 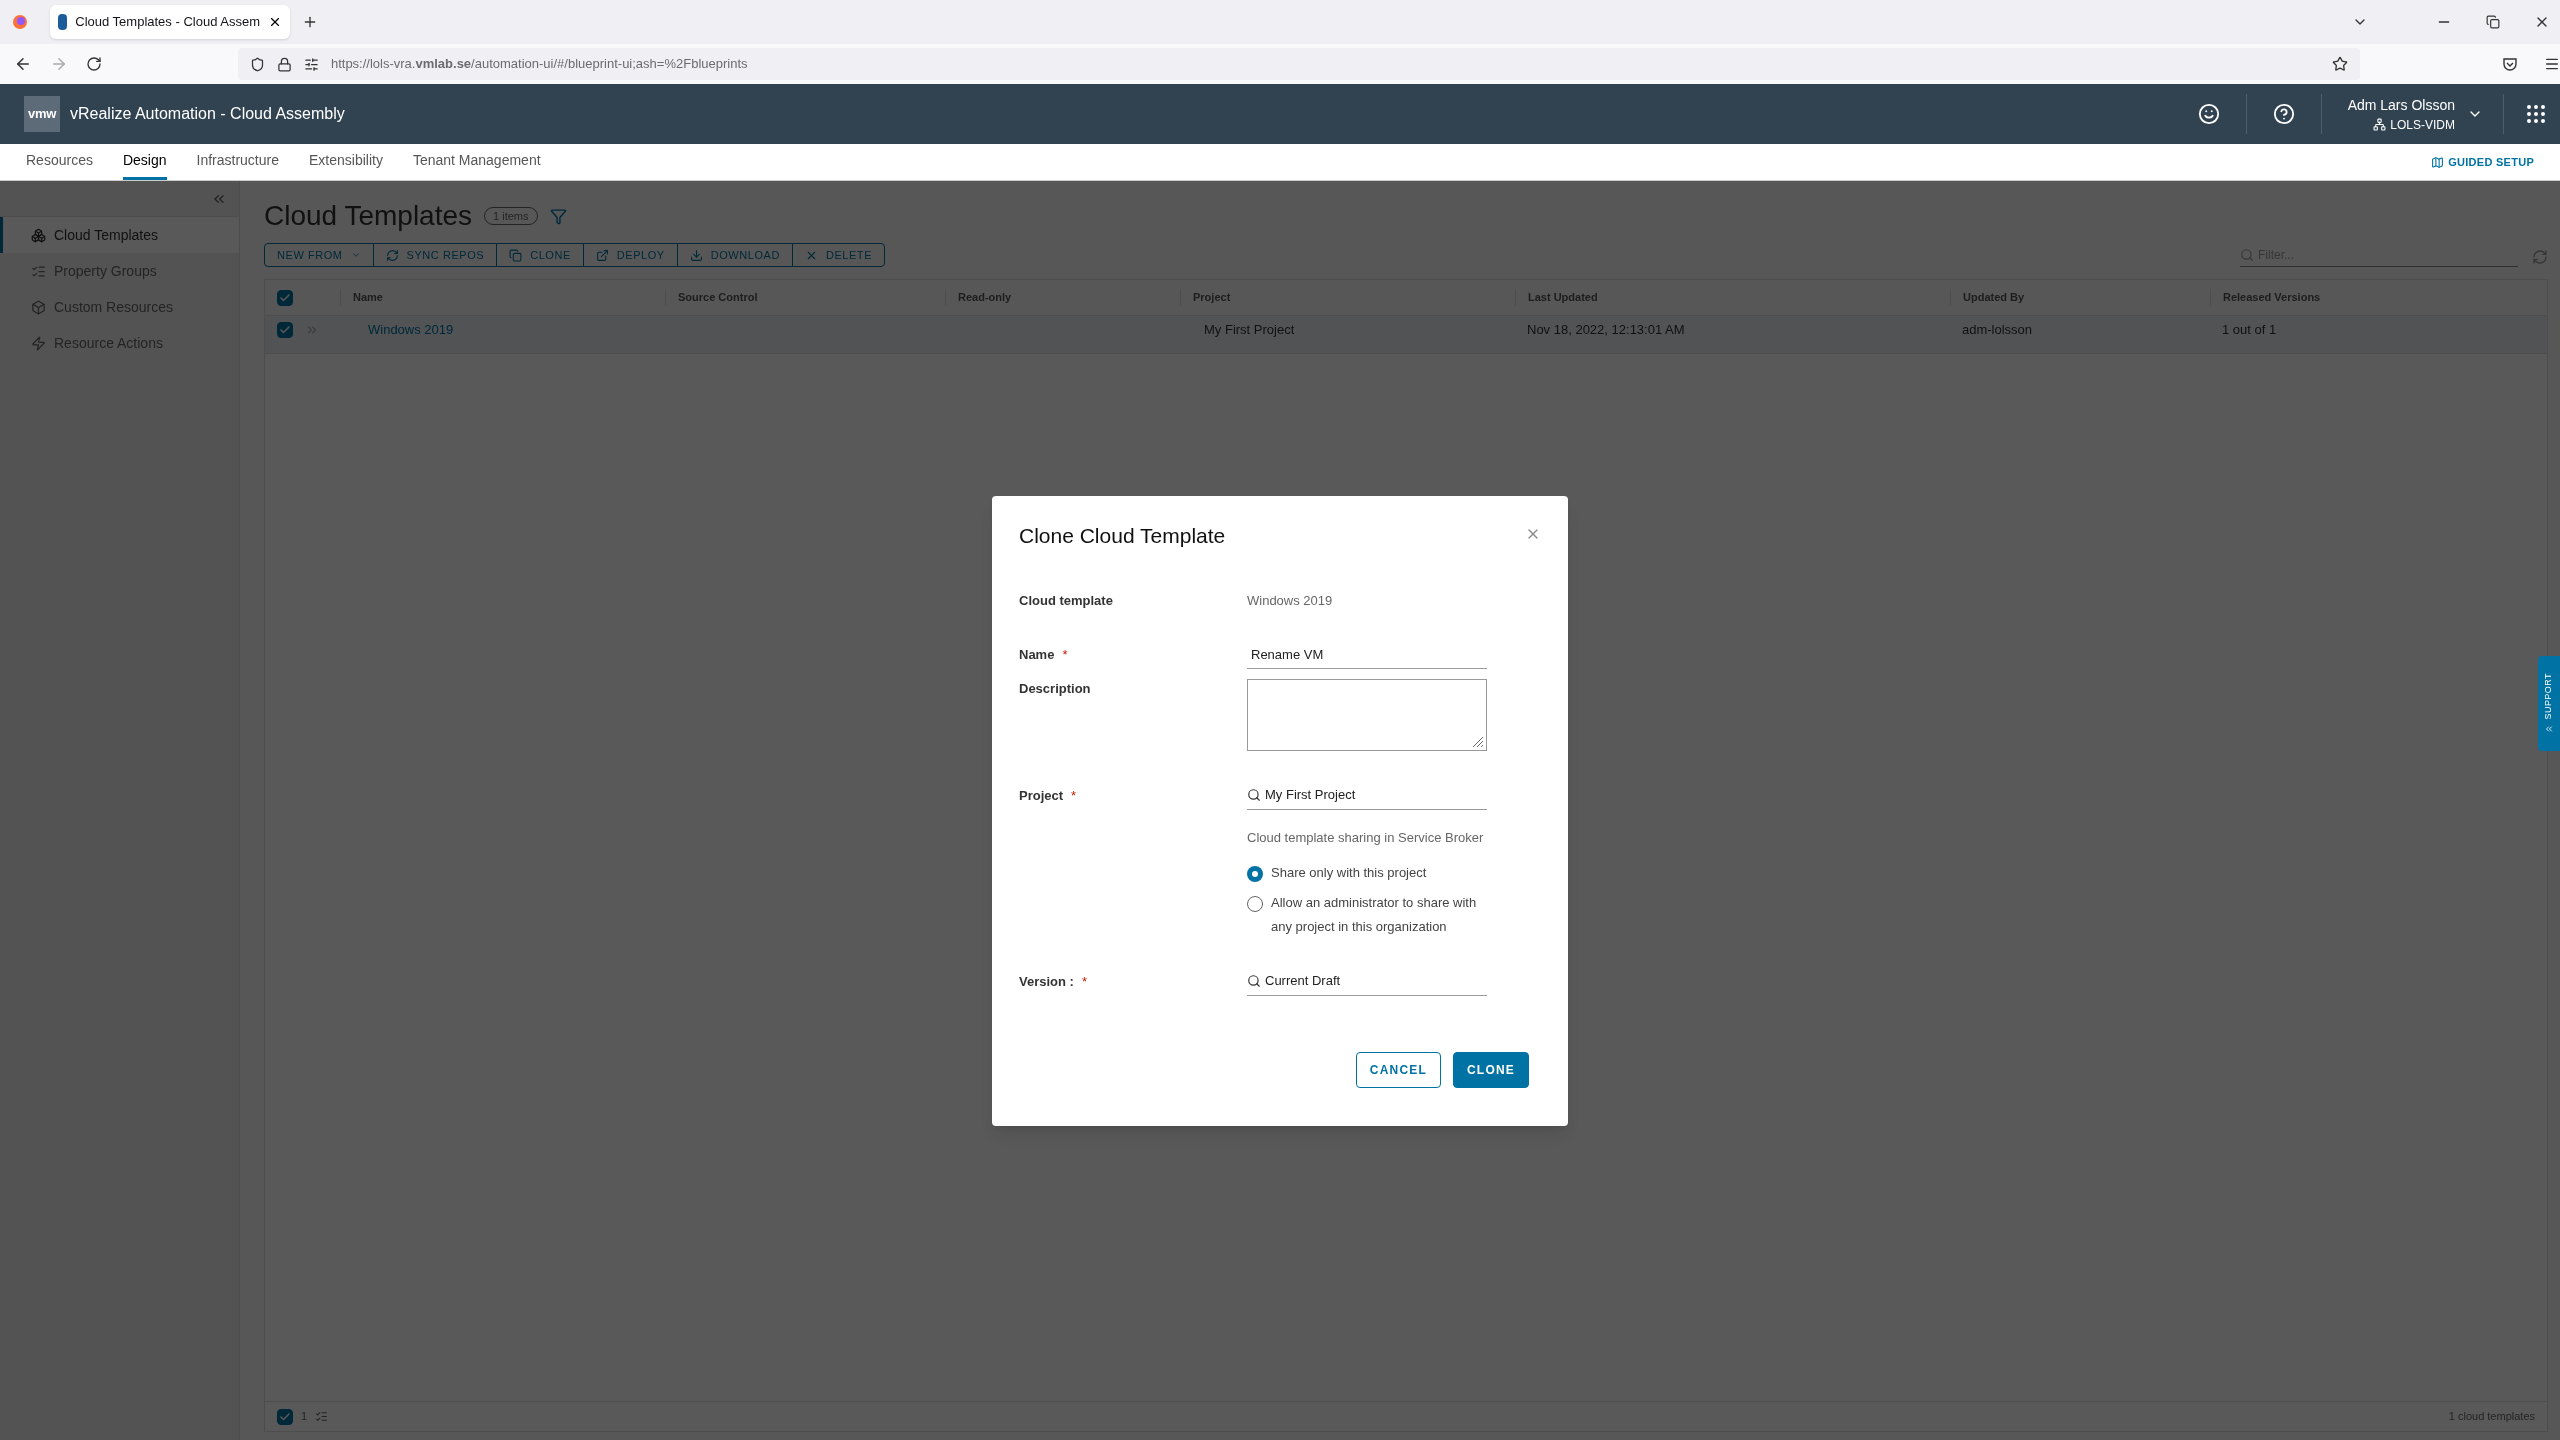 I want to click on field-label: Project, so click(x=1041, y=795).